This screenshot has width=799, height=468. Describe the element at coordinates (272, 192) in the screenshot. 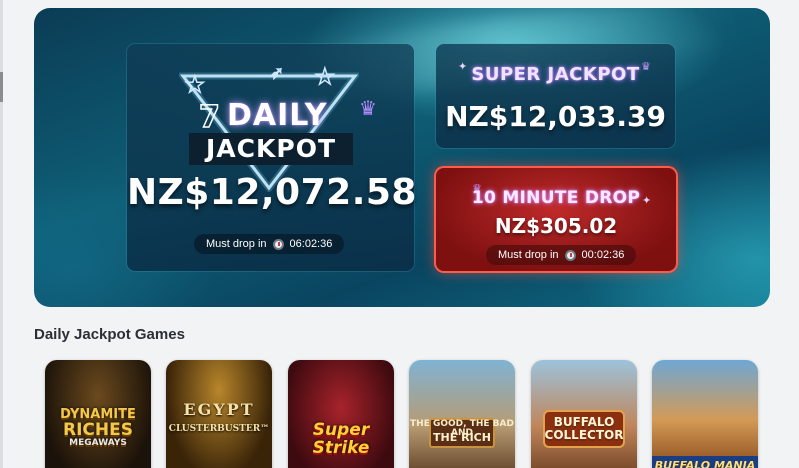

I see `daily-jackpot-amount: NZ$12,072.58` at that location.